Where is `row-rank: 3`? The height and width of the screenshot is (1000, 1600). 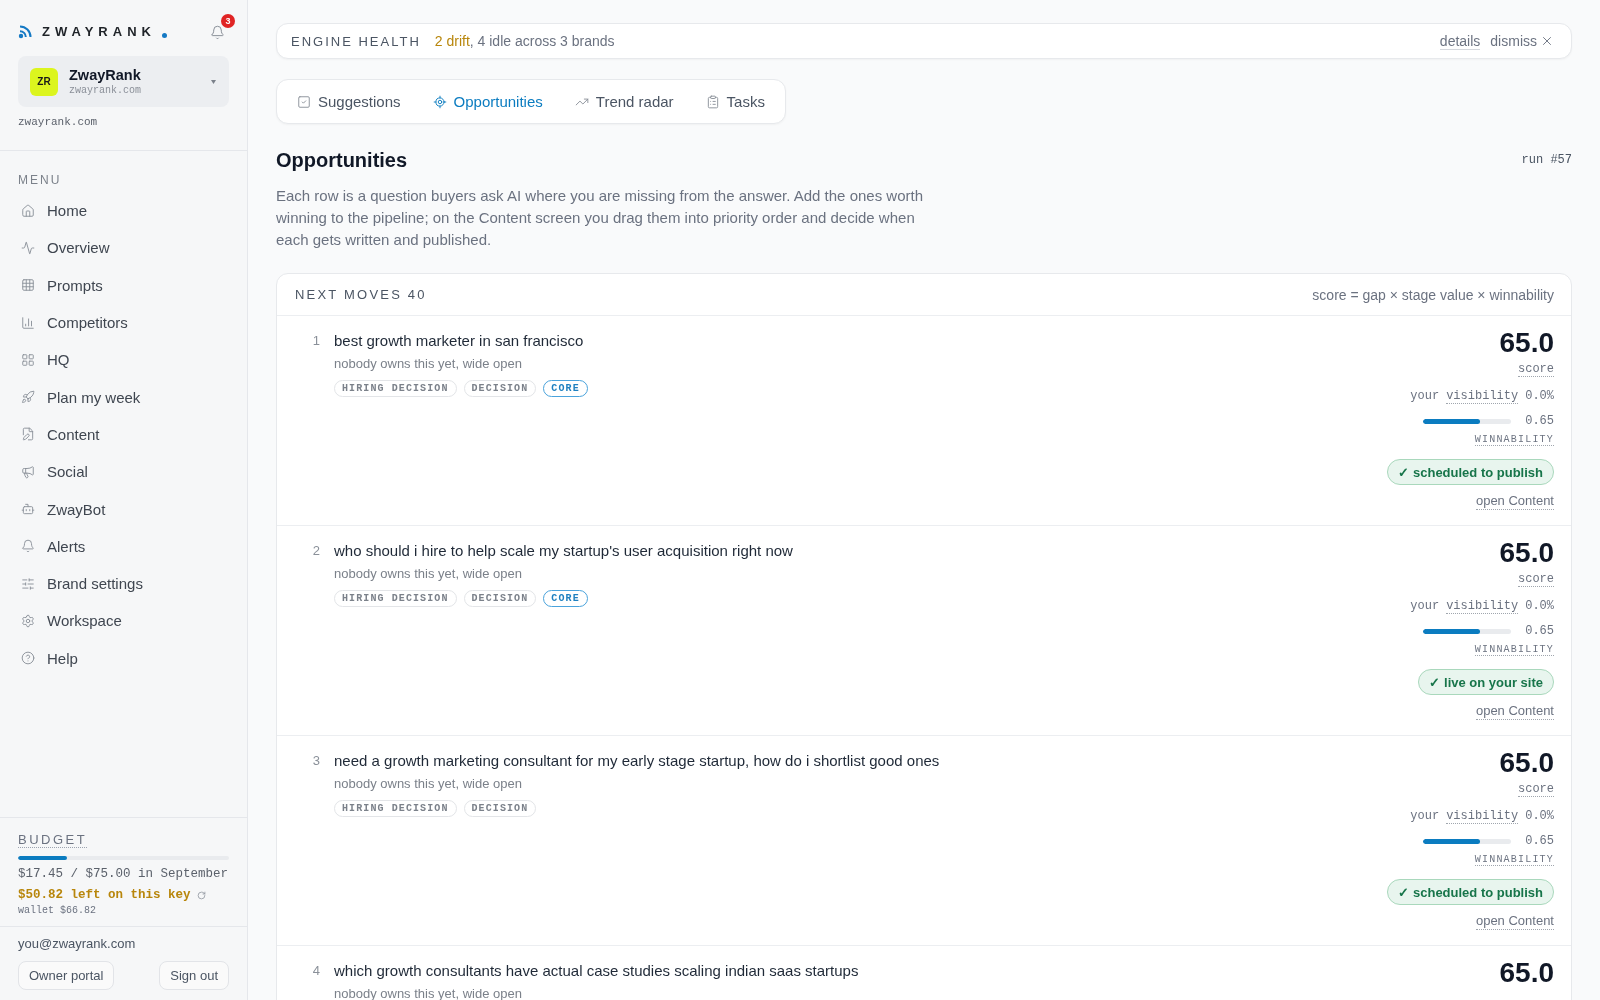
row-rank: 3 is located at coordinates (315, 761).